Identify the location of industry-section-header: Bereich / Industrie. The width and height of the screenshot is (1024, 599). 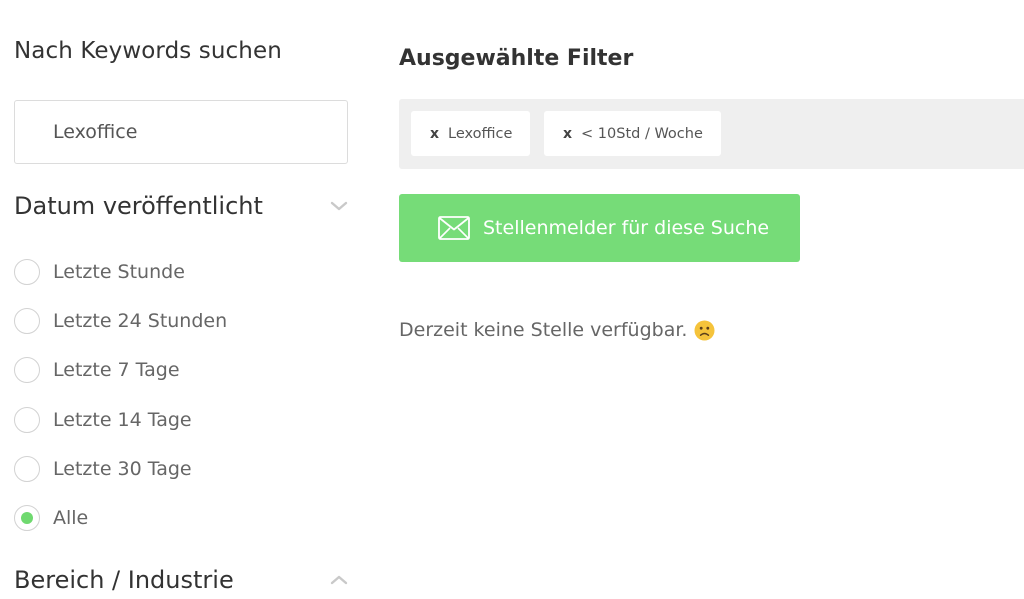
(182, 580).